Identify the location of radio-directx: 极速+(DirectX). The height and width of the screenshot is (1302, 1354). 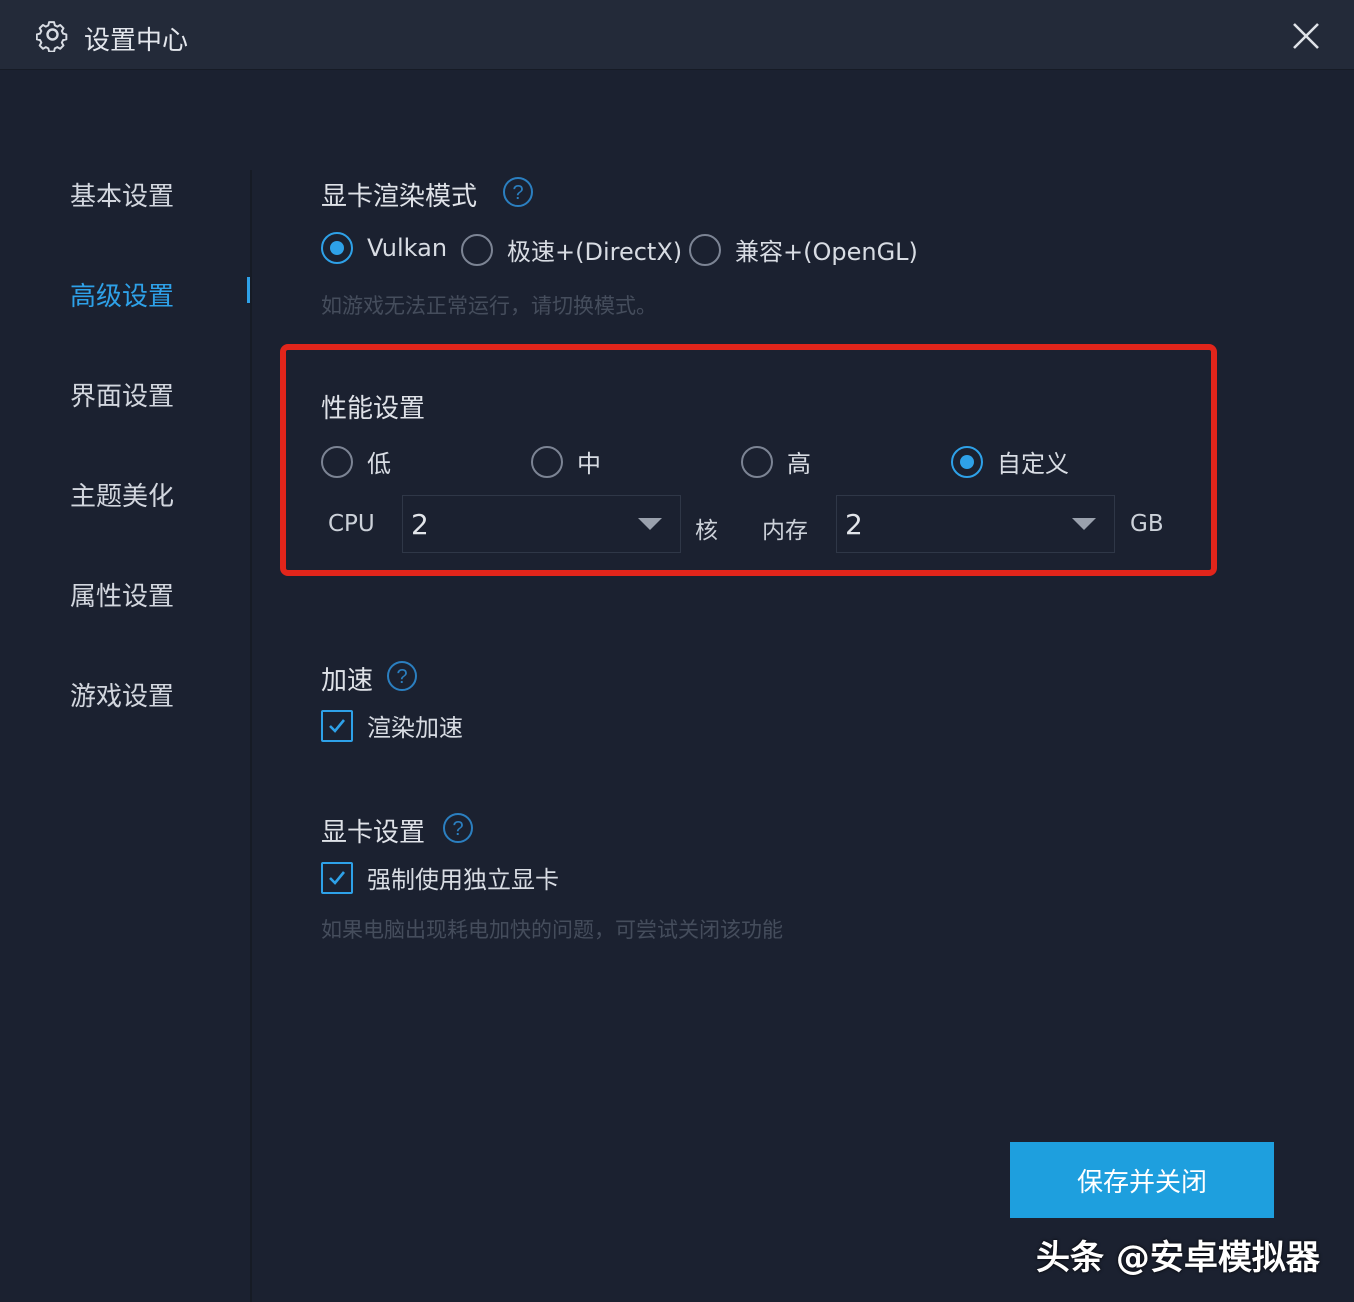
(571, 249).